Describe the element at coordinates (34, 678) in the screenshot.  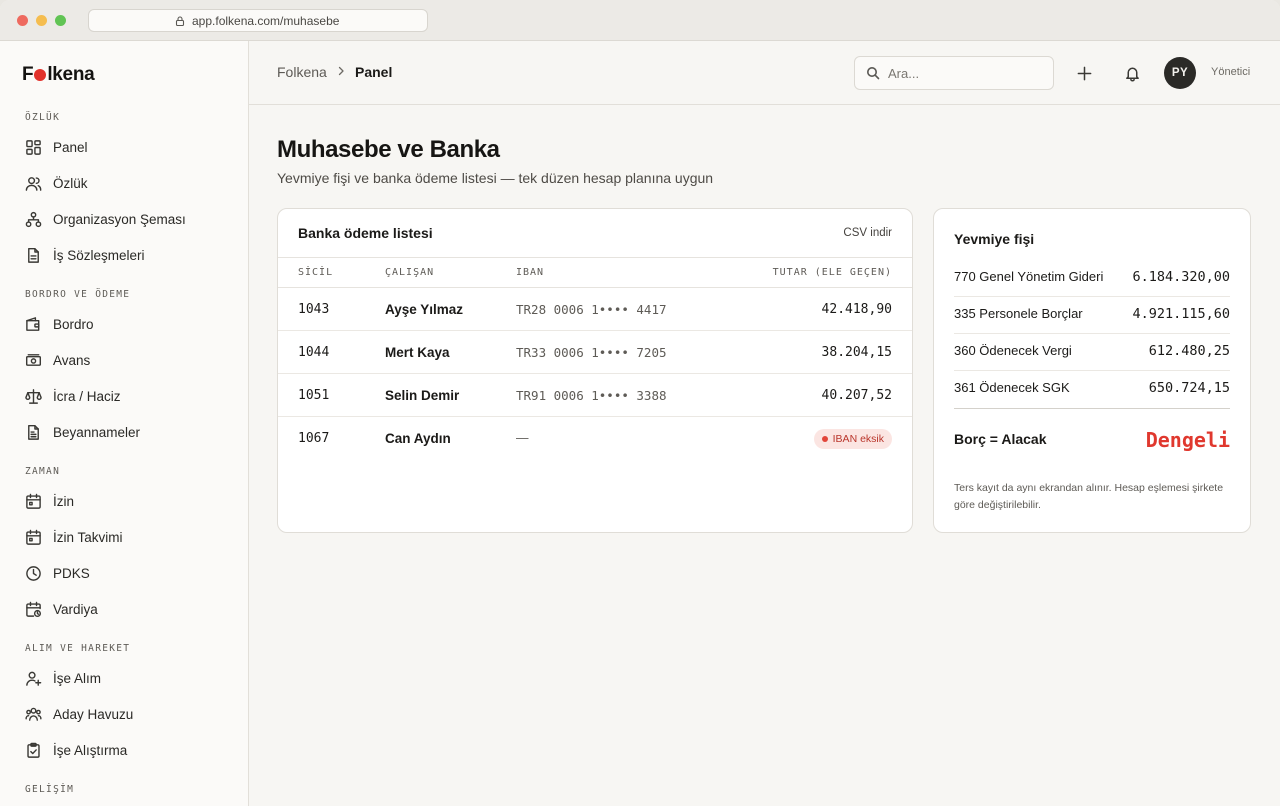
I see `user-plus-icon` at that location.